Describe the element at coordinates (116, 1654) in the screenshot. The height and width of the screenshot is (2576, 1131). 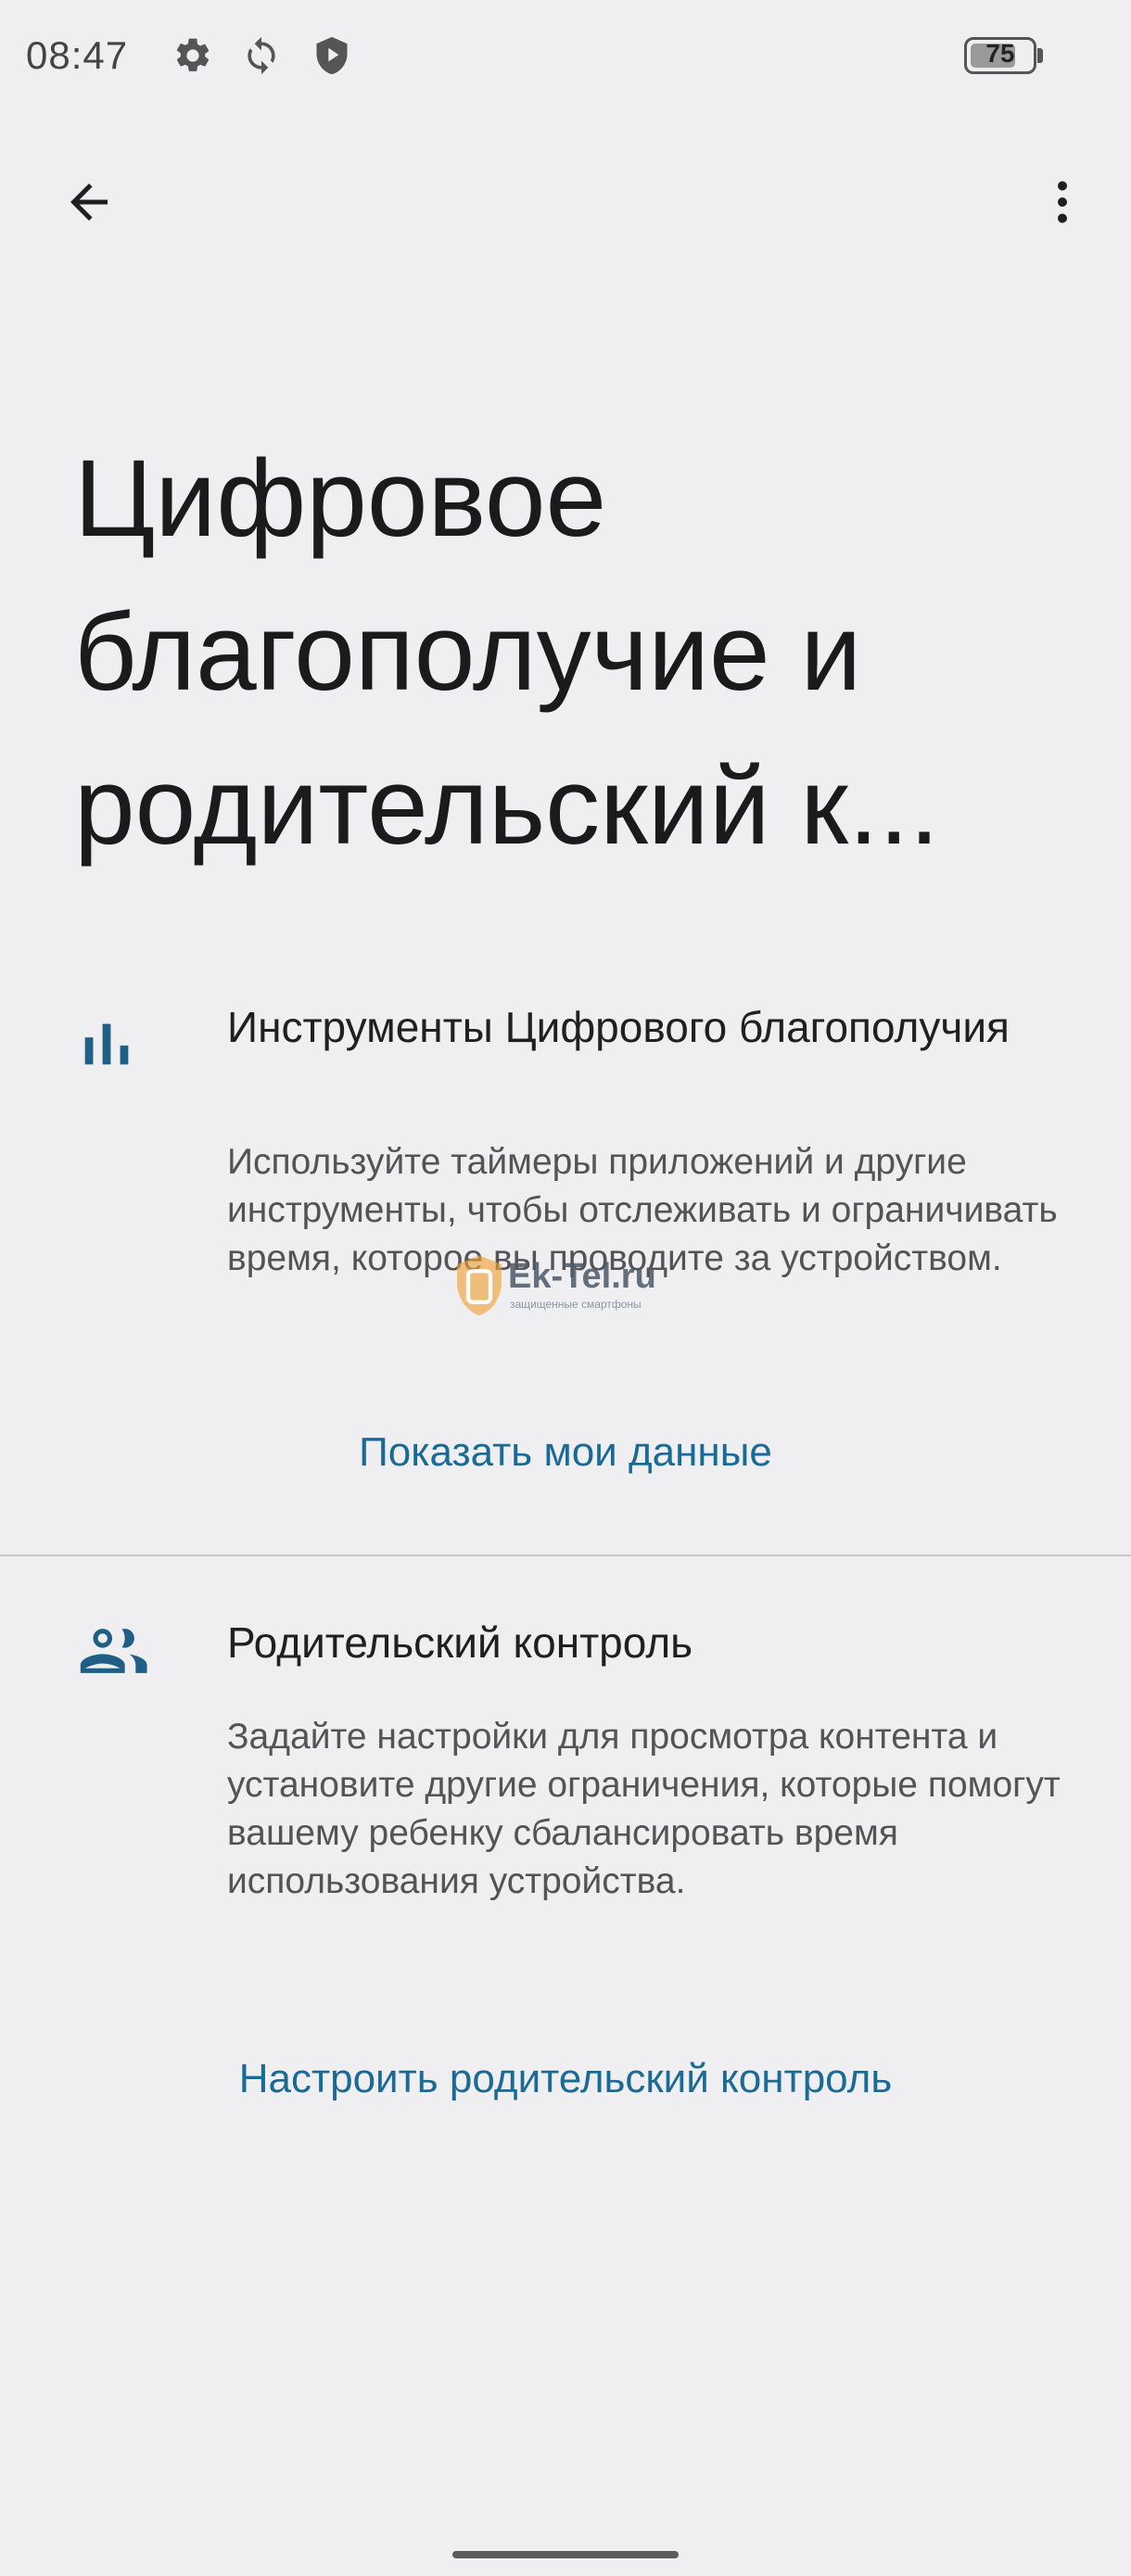
I see `family-icon` at that location.